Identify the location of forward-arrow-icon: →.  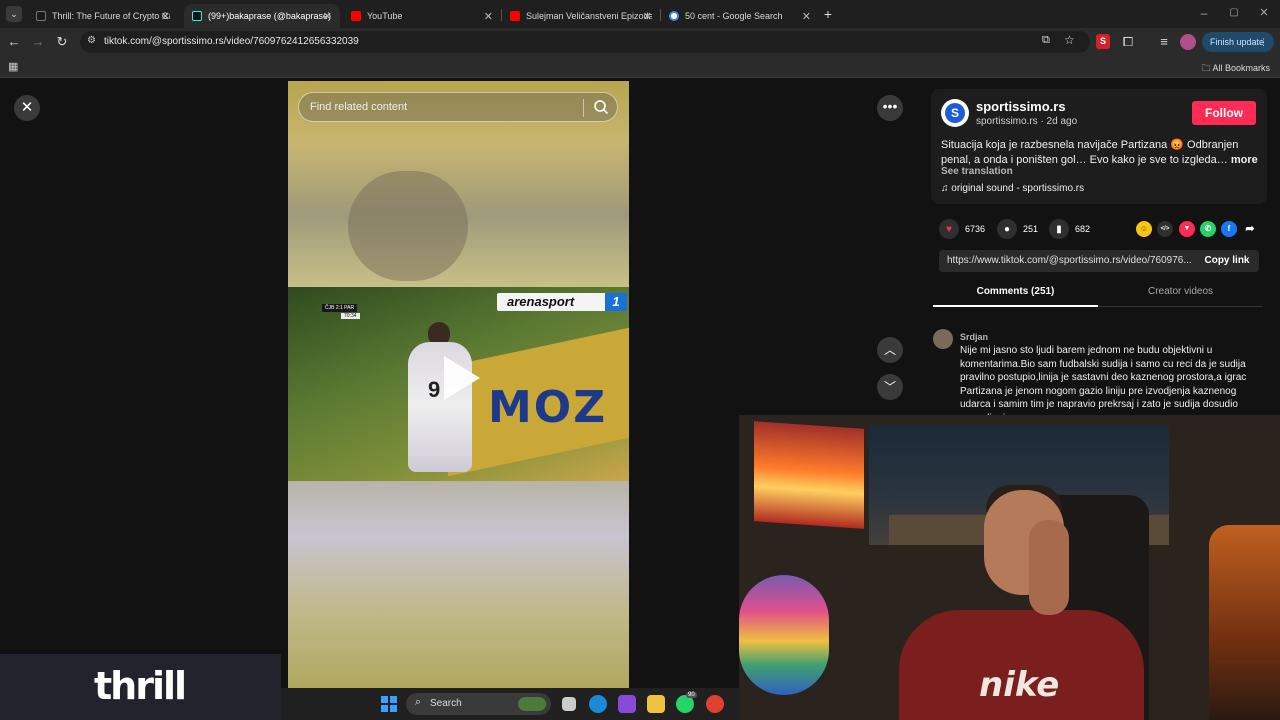
(38, 42).